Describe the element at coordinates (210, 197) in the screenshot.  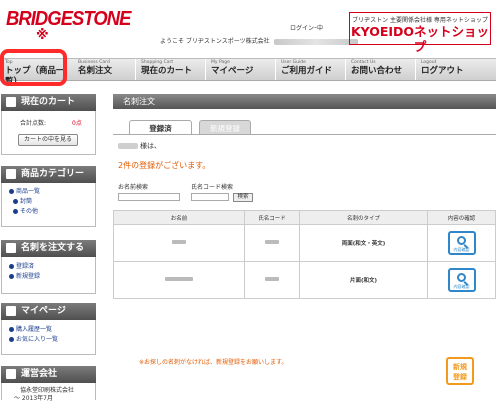
I see `search-code-input` at that location.